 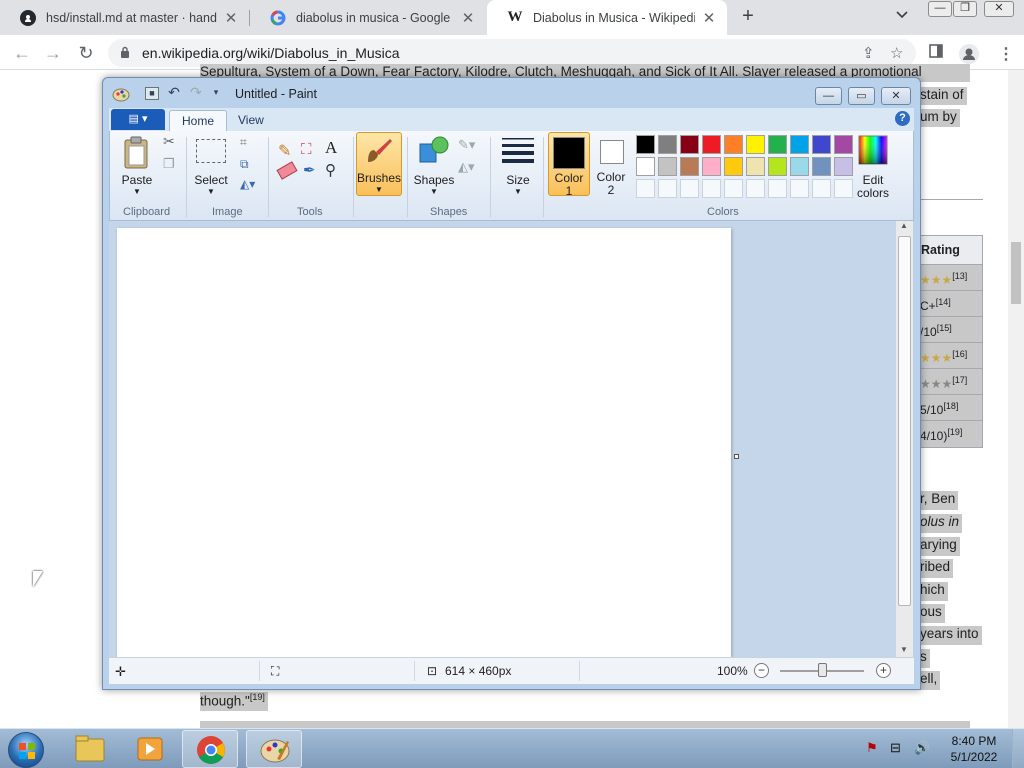 I want to click on shapes-dropdown-chevron-icon: ▼, so click(x=434, y=191).